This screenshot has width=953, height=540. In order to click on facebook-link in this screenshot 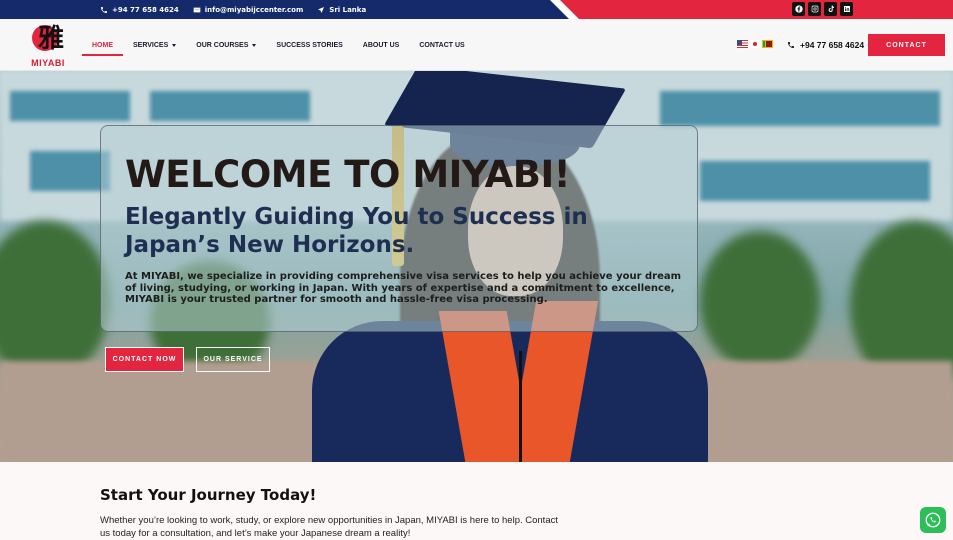, I will do `click(798, 9)`.